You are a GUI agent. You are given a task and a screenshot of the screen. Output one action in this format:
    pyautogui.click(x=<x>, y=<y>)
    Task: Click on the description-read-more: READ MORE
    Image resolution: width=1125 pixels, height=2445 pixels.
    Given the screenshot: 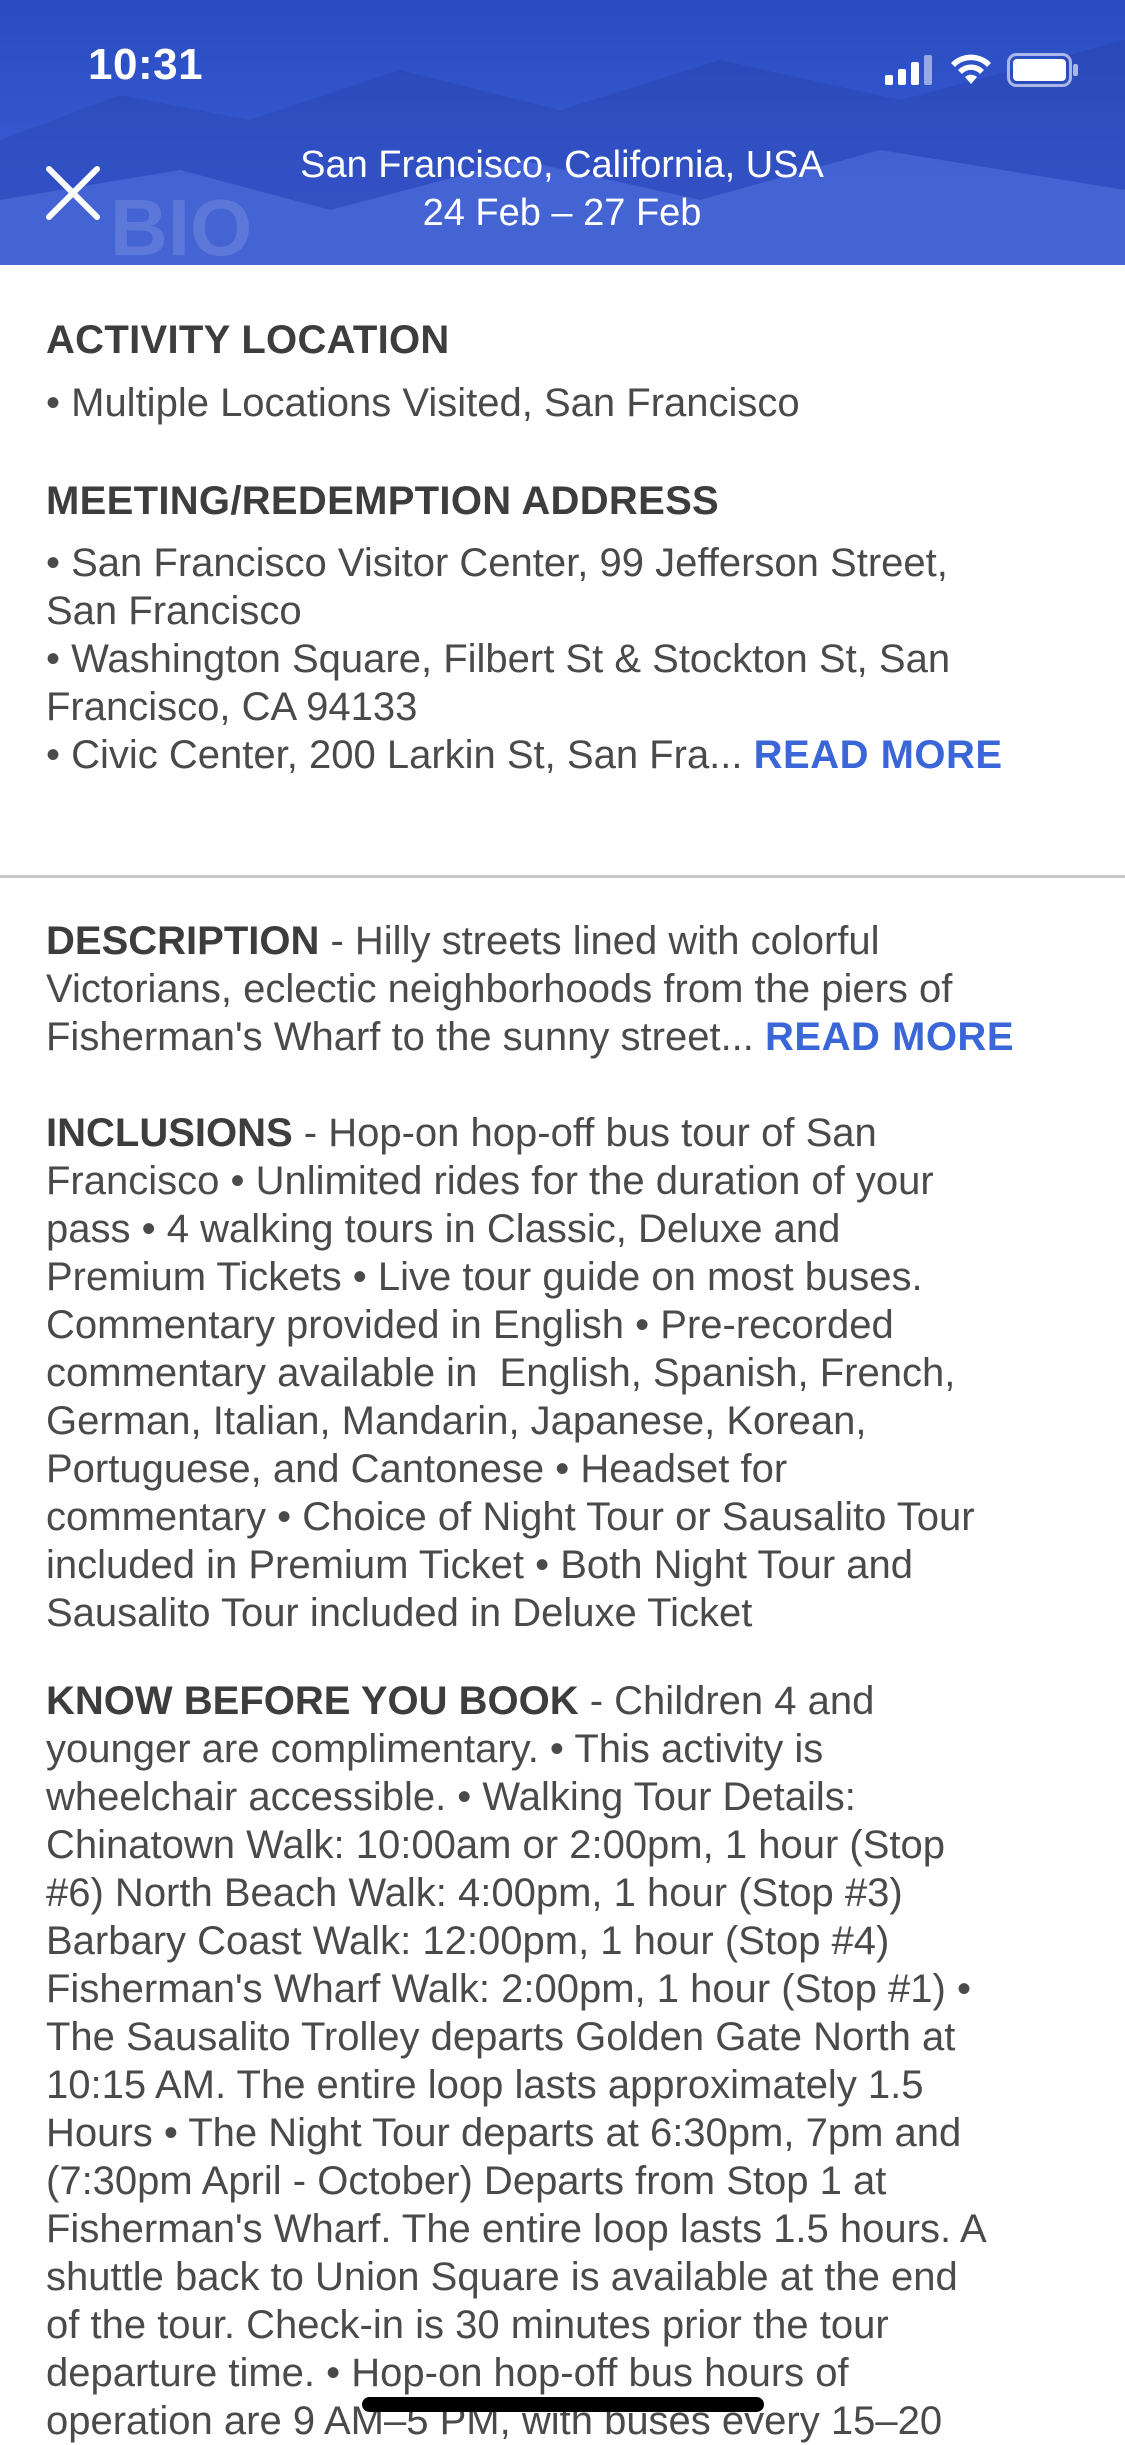 What is the action you would take?
    pyautogui.click(x=889, y=1037)
    